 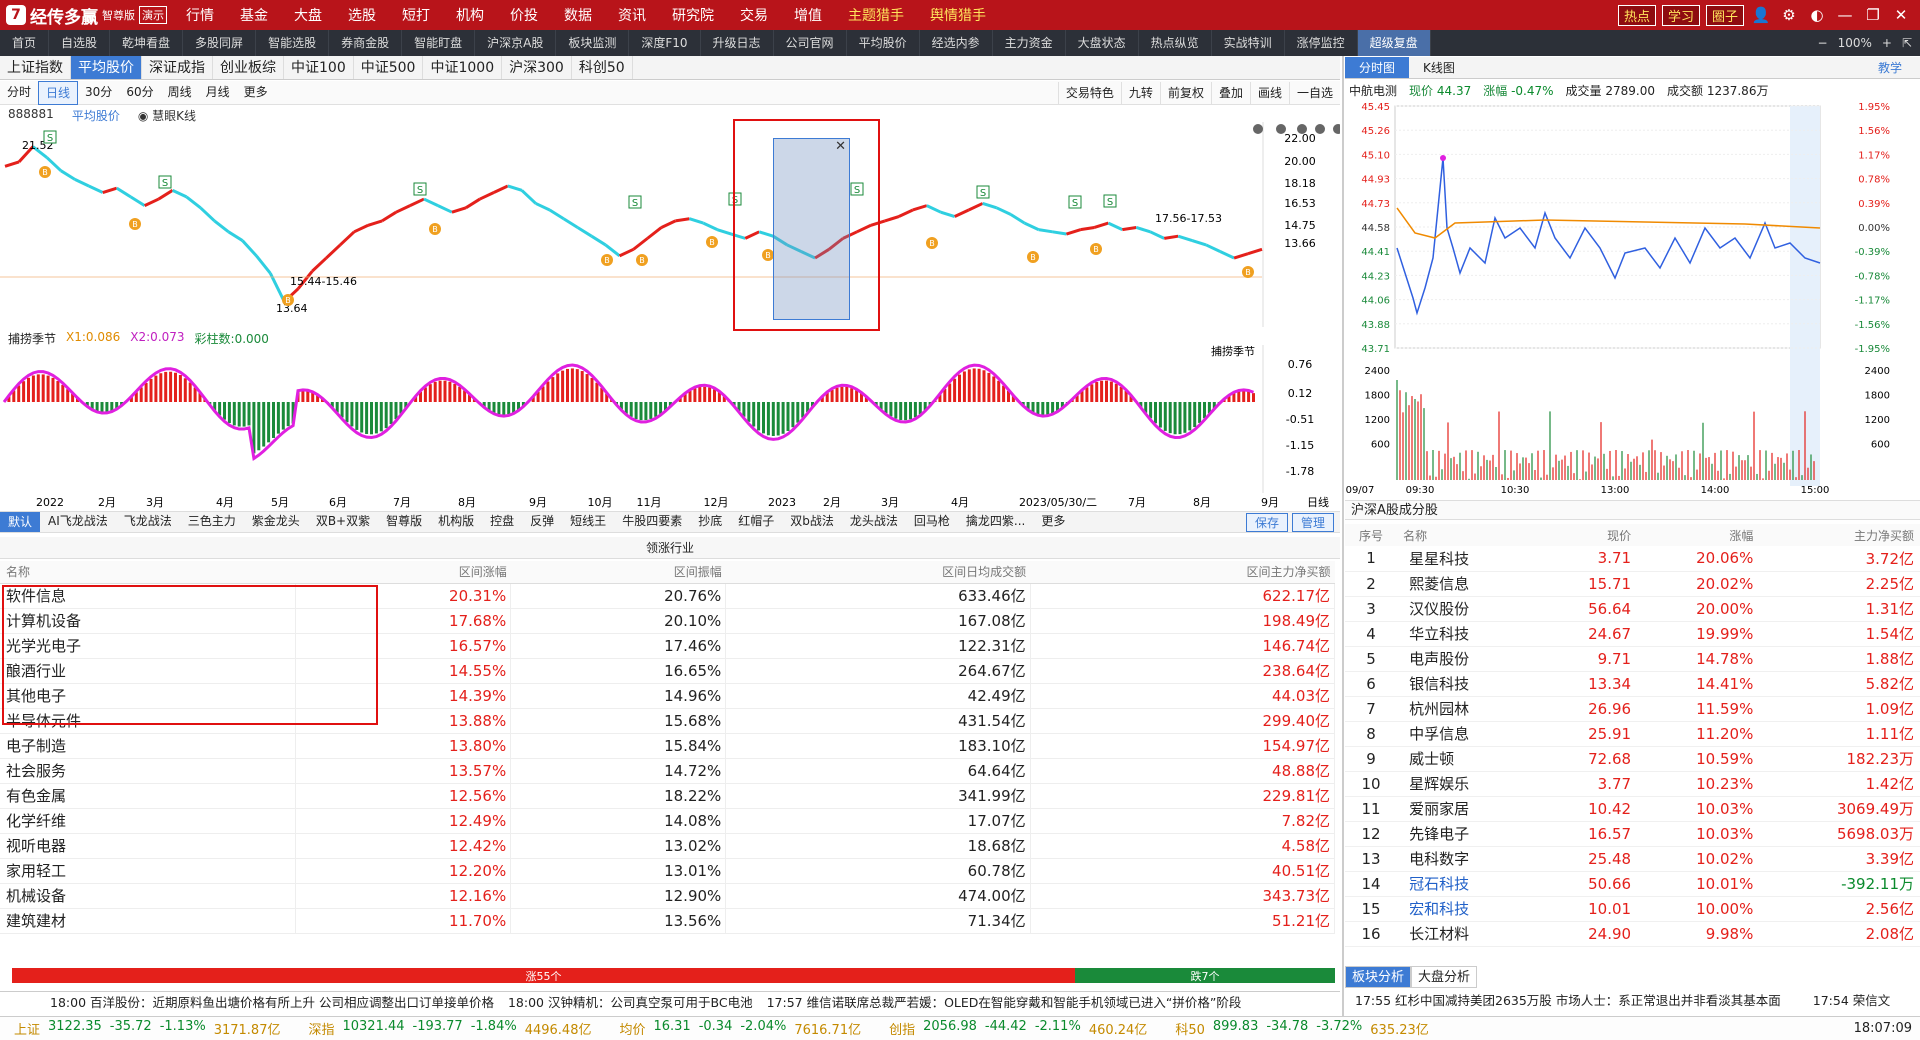 I want to click on tab-1: 自选股, so click(x=80, y=43).